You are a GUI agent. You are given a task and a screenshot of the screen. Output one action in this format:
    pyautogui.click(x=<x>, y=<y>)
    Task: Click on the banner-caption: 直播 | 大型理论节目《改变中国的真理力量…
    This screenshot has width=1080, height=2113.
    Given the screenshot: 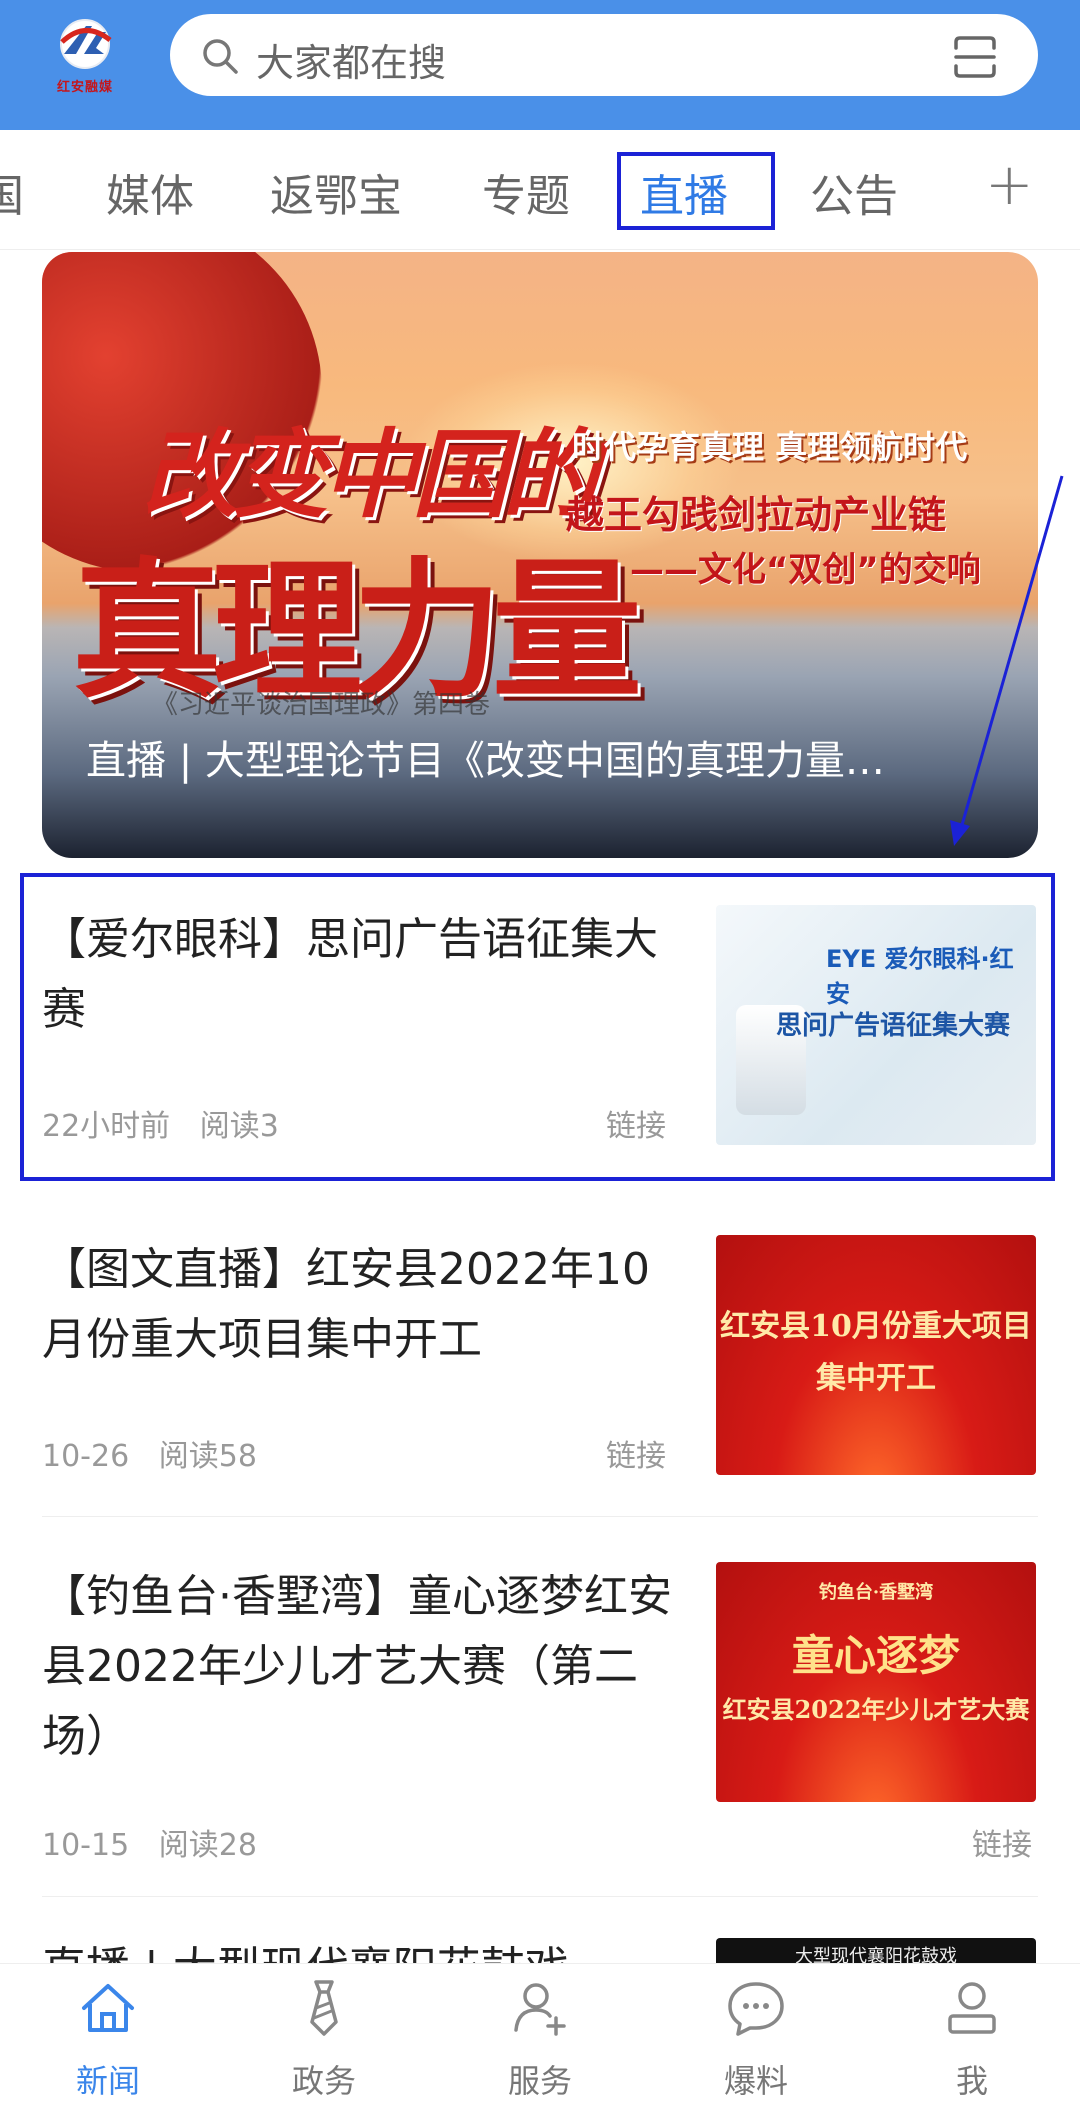 What is the action you would take?
    pyautogui.click(x=485, y=761)
    